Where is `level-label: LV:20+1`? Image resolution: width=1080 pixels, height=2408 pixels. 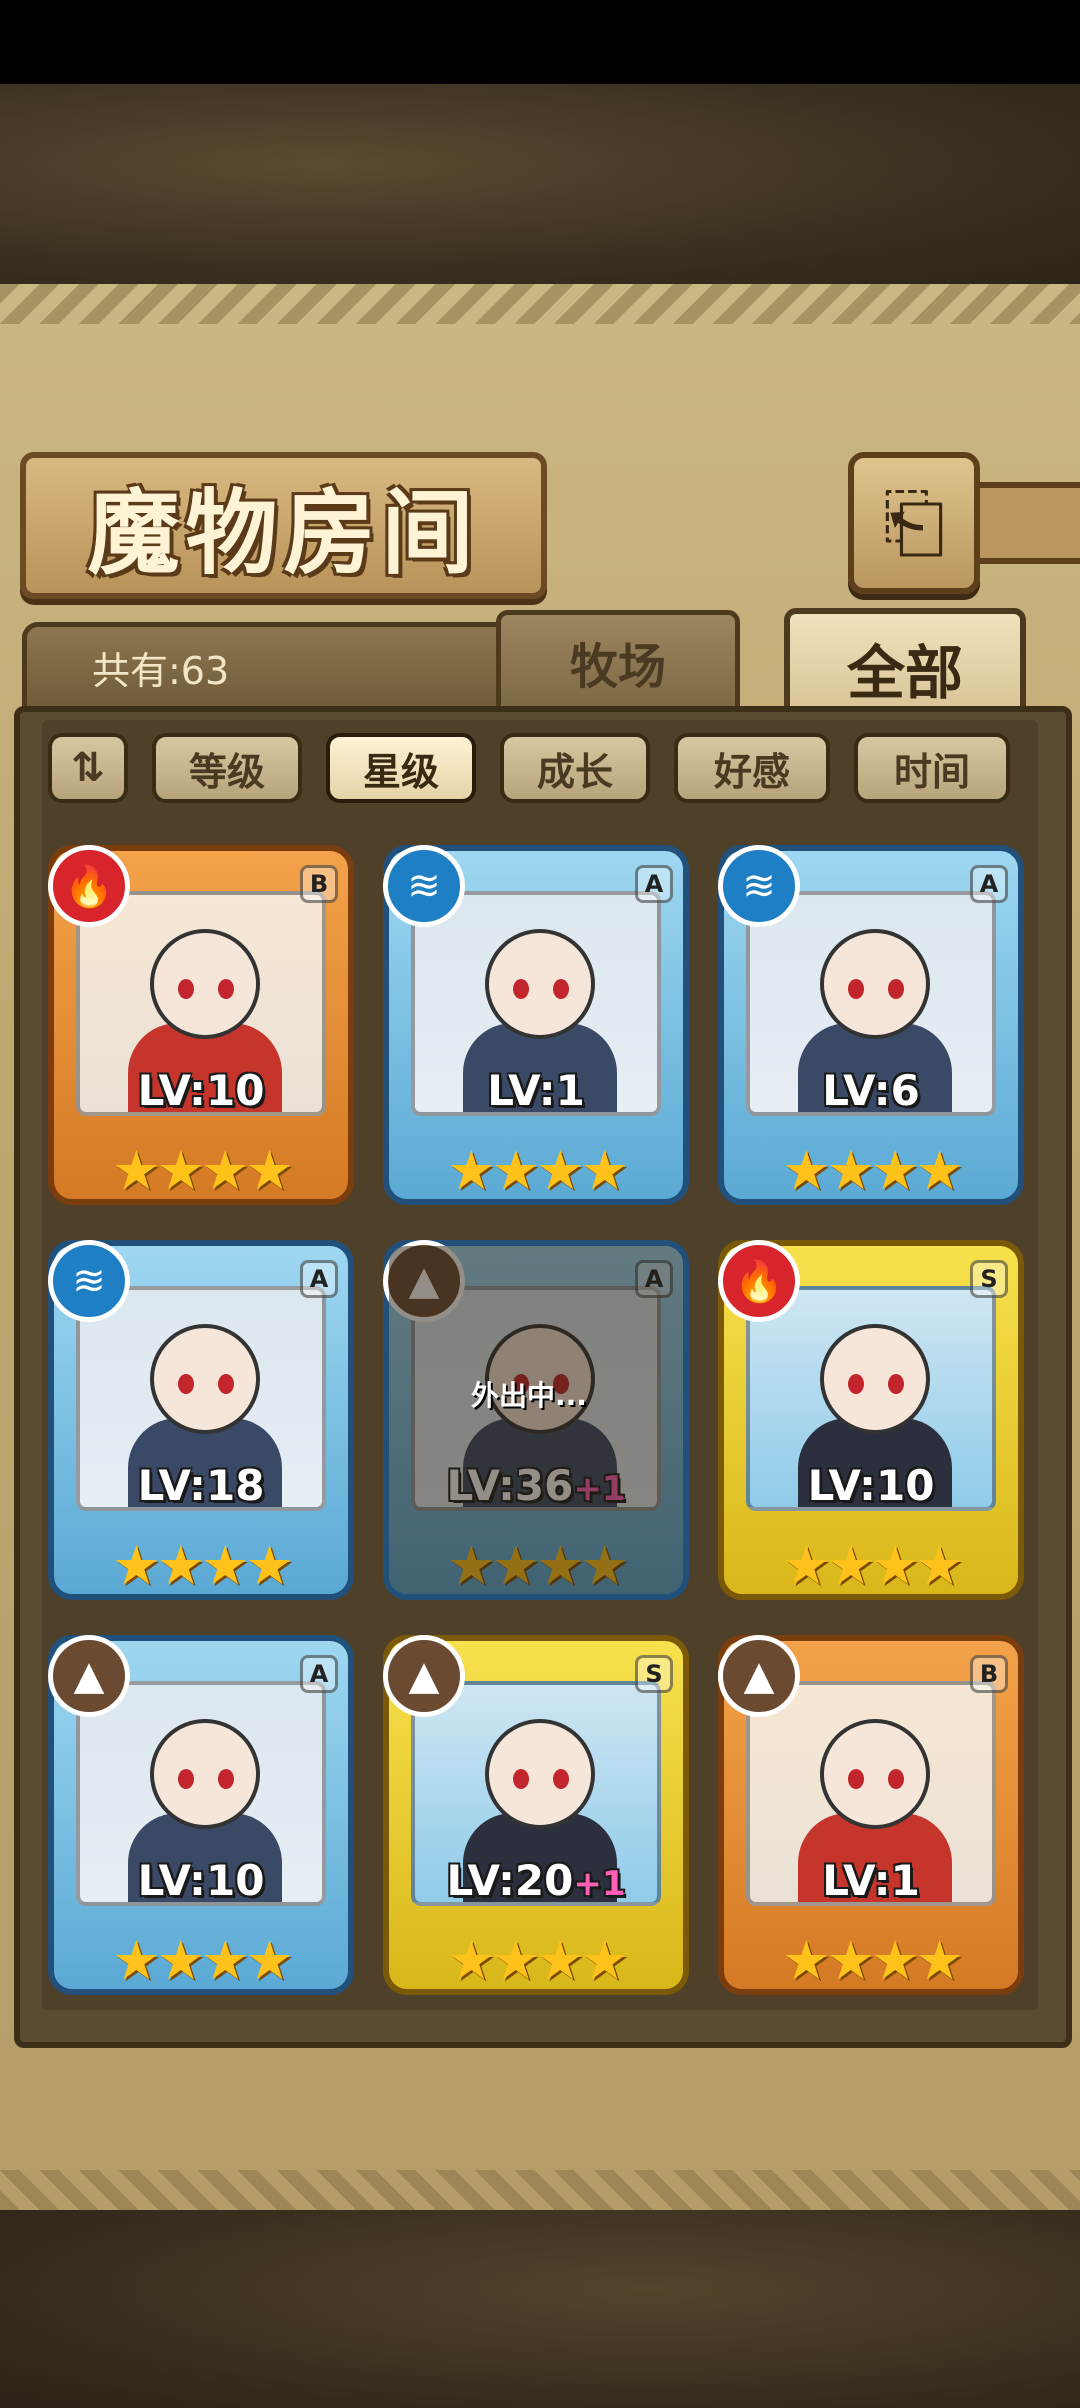
level-label: LV:20+1 is located at coordinates (536, 1880).